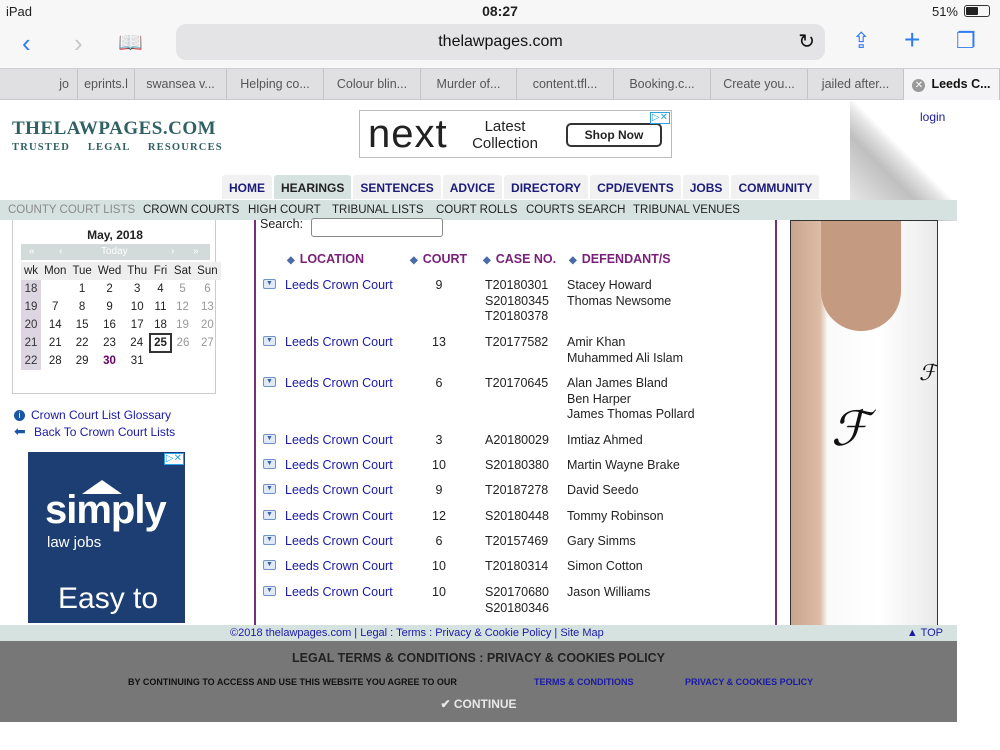 This screenshot has height=750, width=1000. I want to click on bookmarks-icon: 📖, so click(130, 43).